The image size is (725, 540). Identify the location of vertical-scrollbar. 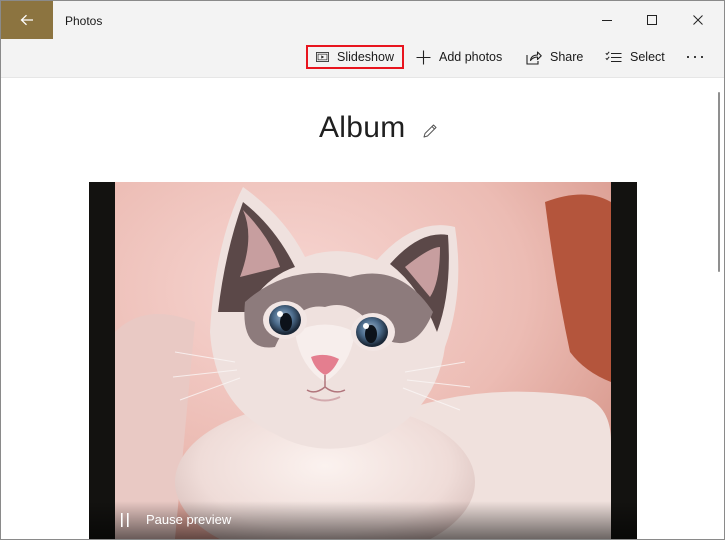
(719, 182).